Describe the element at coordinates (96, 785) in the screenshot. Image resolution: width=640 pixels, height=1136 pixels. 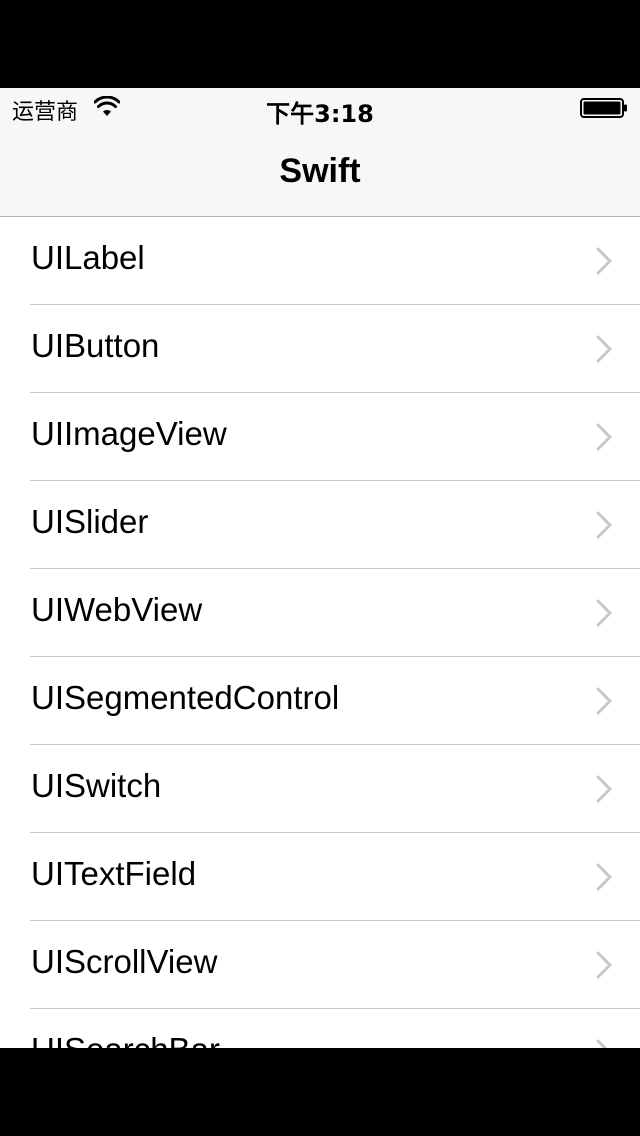
I see `list-item-label: UISwitch` at that location.